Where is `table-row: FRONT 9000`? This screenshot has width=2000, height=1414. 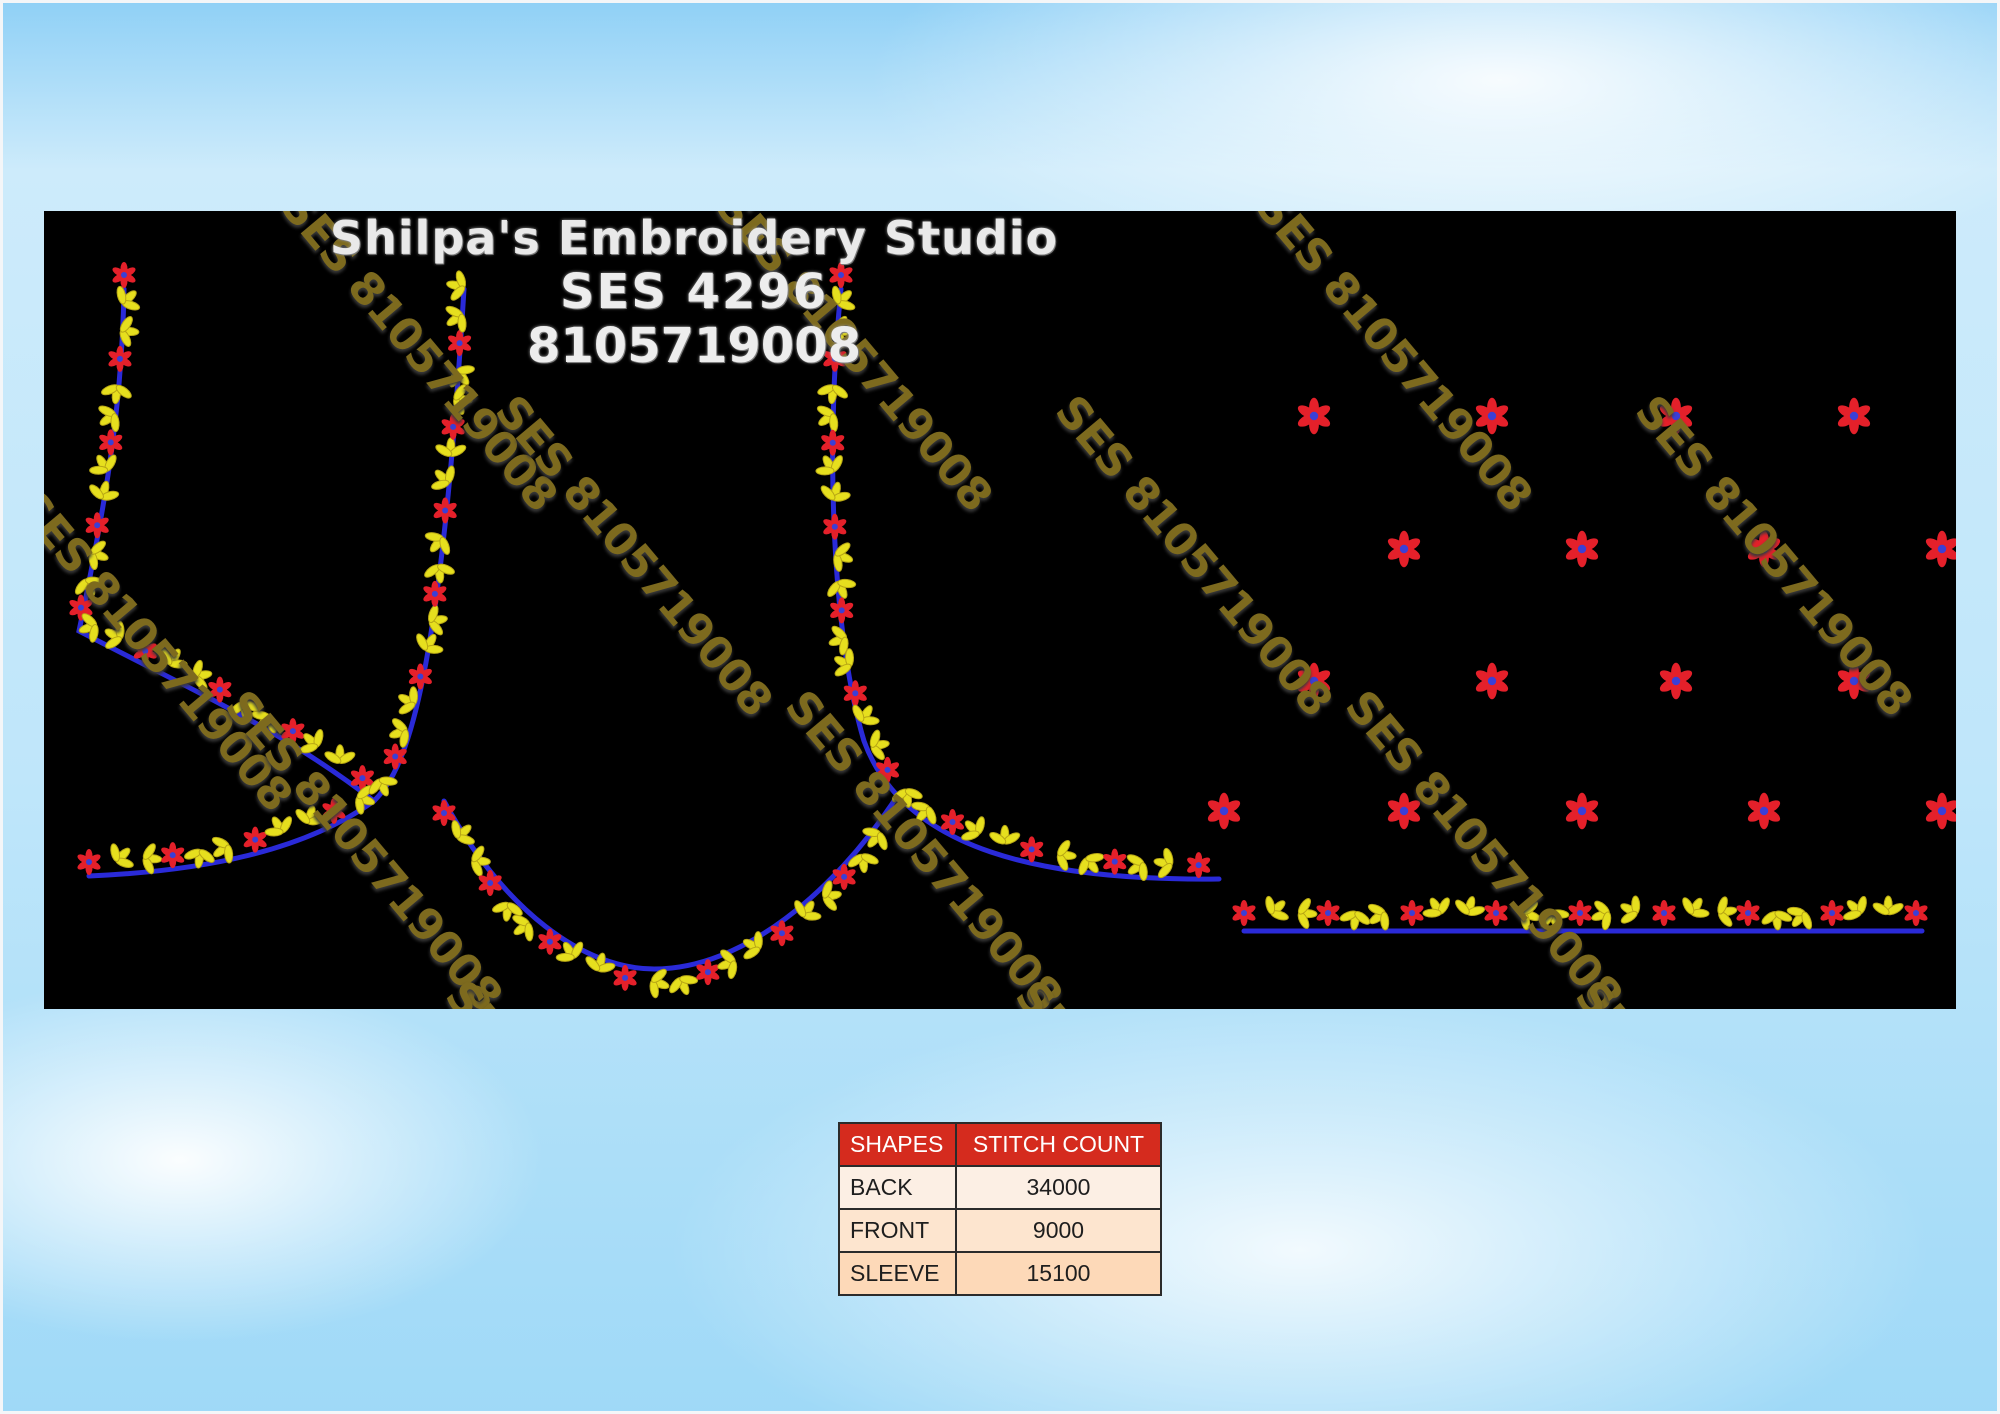 table-row: FRONT 9000 is located at coordinates (1000, 1230).